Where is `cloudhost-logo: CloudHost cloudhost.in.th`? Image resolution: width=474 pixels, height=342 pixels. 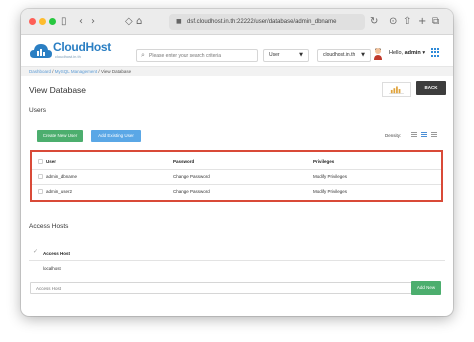
cloudhost-logo: CloudHost cloudhost.in.th is located at coordinates (70, 51).